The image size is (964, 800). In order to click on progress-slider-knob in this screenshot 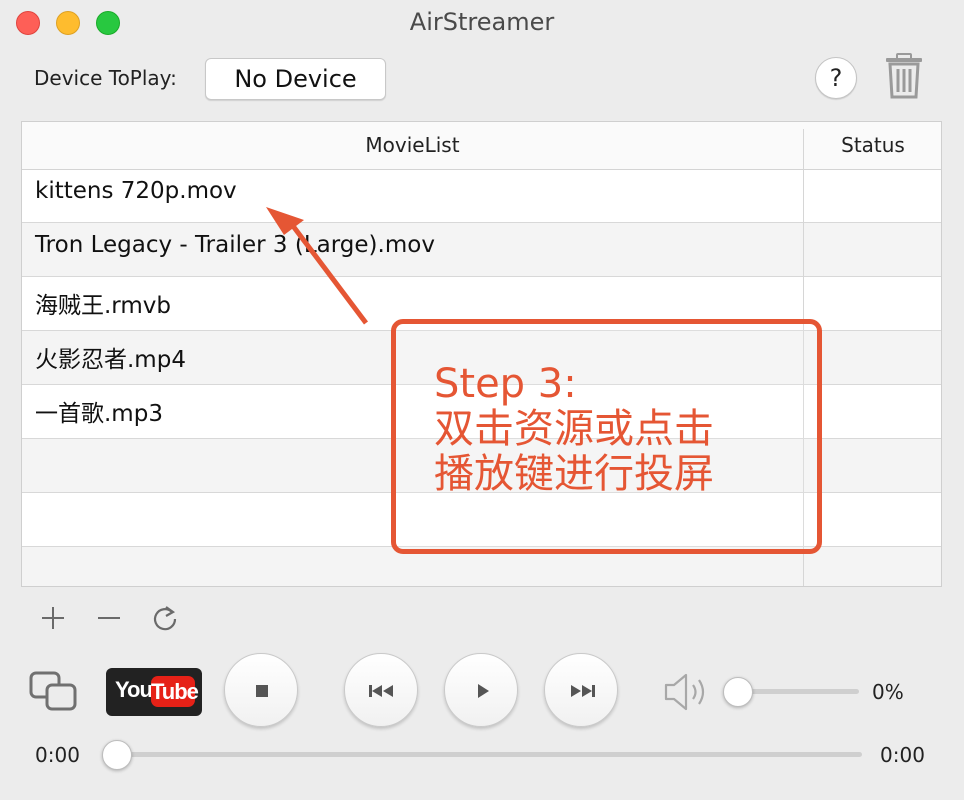, I will do `click(117, 755)`.